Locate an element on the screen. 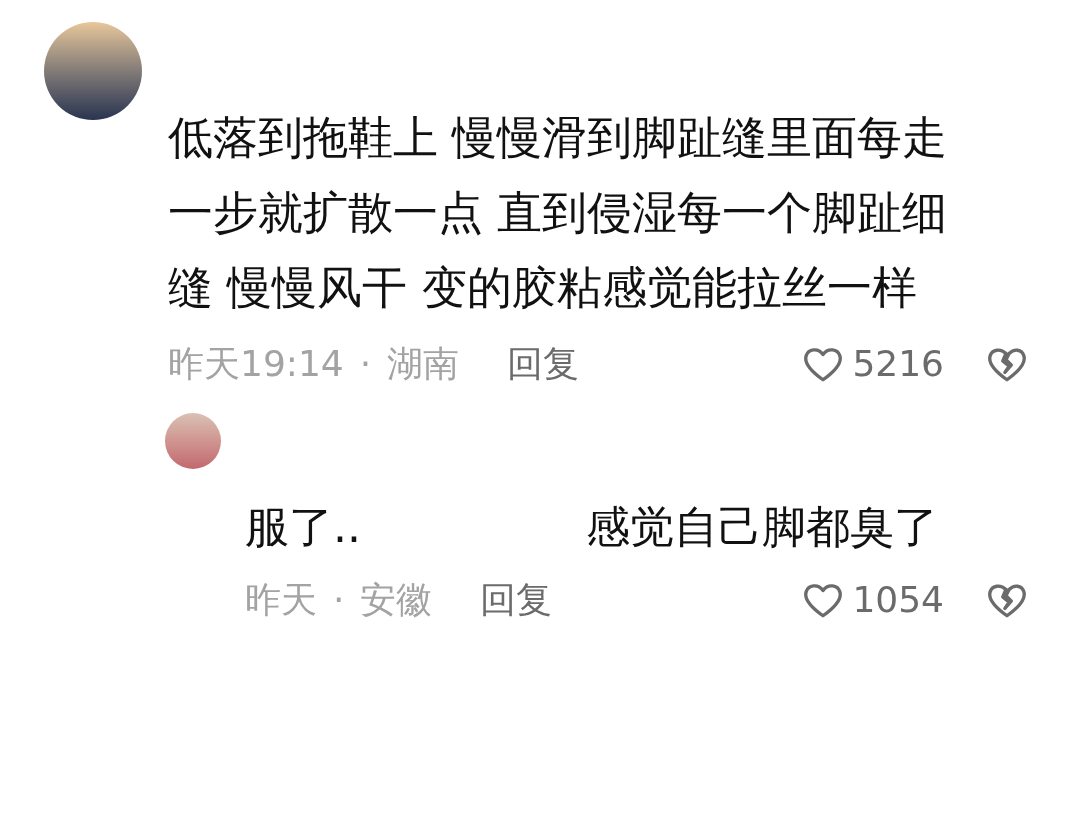  like-button: 5216 is located at coordinates (873, 364).